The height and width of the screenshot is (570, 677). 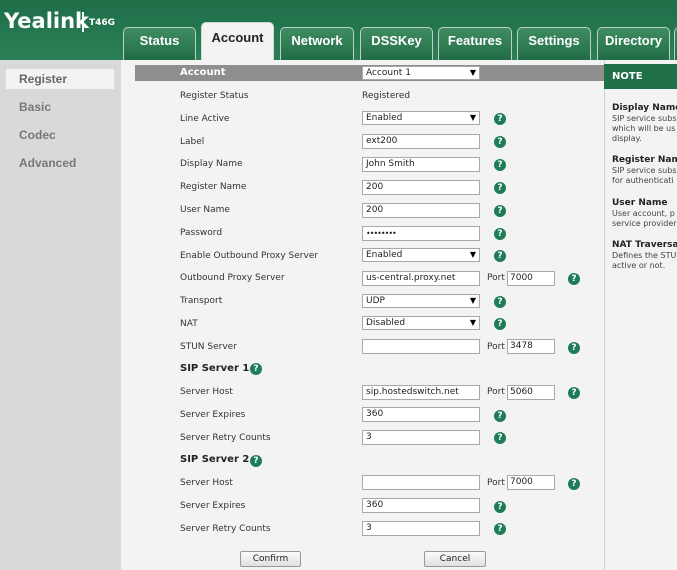 What do you see at coordinates (205, 210) in the screenshot?
I see `user-name-label: User Name` at bounding box center [205, 210].